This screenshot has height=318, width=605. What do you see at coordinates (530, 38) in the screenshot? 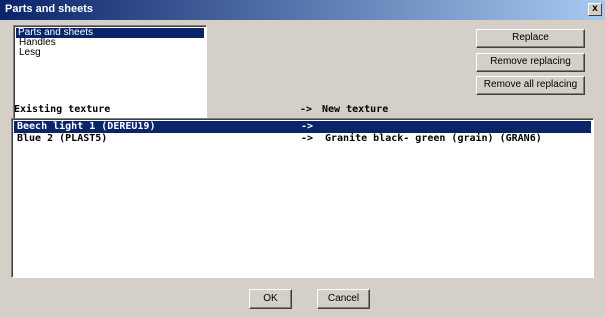
I see `replace-button: Replace` at bounding box center [530, 38].